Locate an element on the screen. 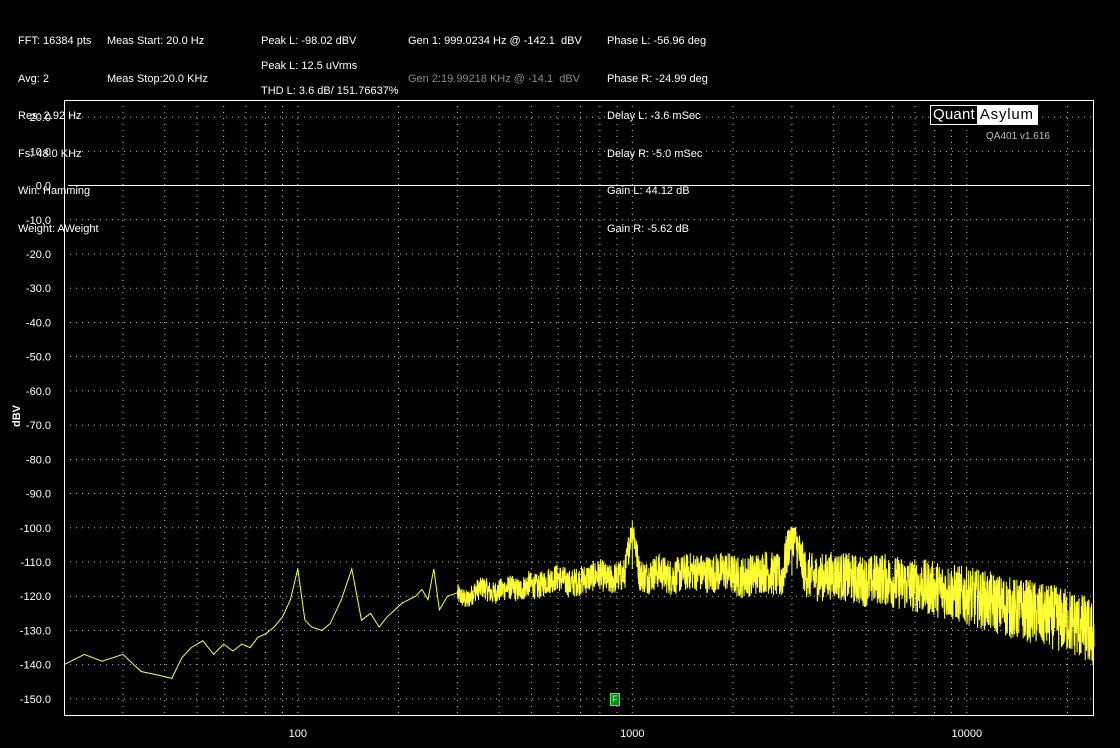 The height and width of the screenshot is (748, 1120). y-tick-label: -20.0 is located at coordinates (38, 255).